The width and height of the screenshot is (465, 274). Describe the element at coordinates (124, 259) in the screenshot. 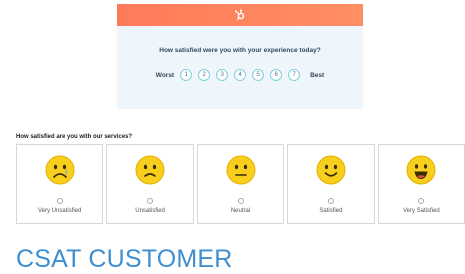

I see `caption-title: CSAT CUSTOMER` at that location.